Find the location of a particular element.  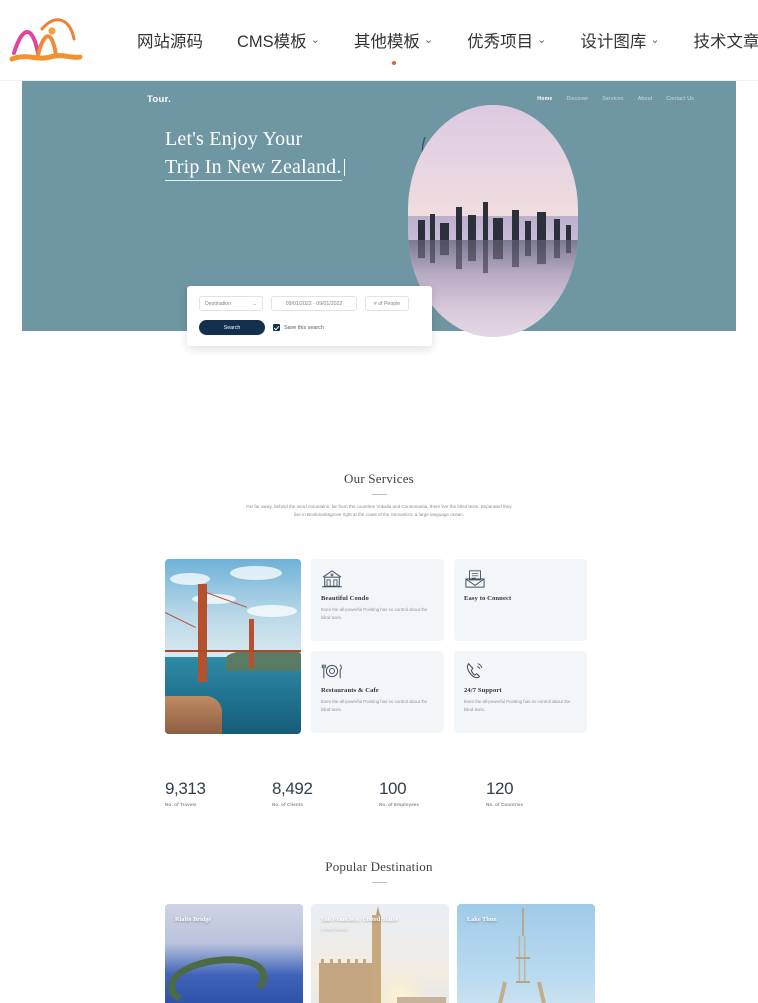

hillside is located at coordinates (263, 660).